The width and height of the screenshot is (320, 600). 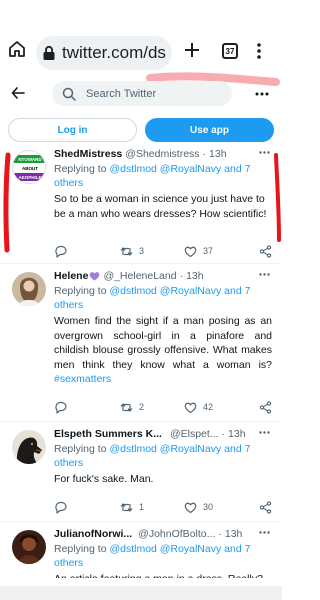 I want to click on tab-switcher-button: 37, so click(x=230, y=51).